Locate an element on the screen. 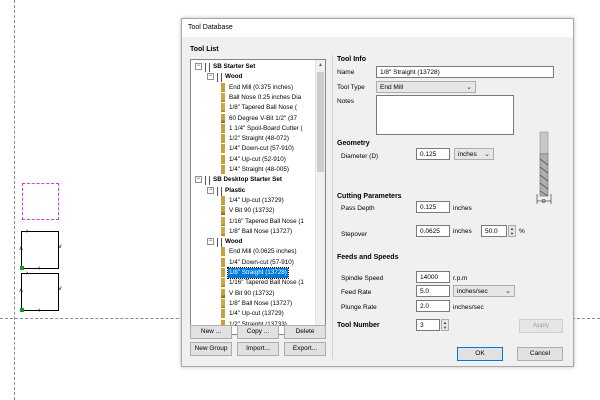 The height and width of the screenshot is (400, 600). diameter-input: 0.125 is located at coordinates (433, 154).